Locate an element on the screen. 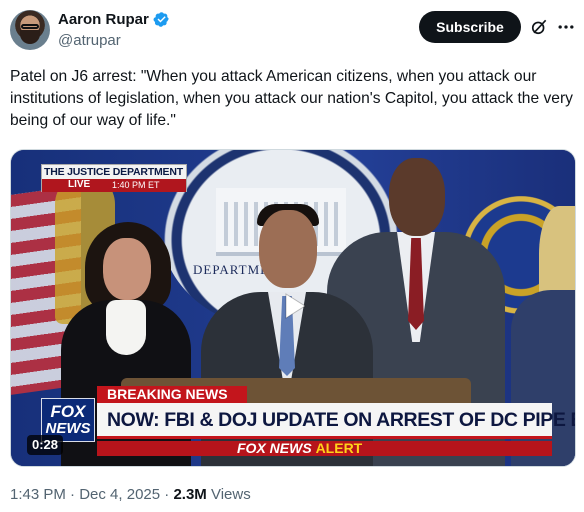 The width and height of the screenshot is (584, 512). views-count: 2.3M is located at coordinates (189, 494).